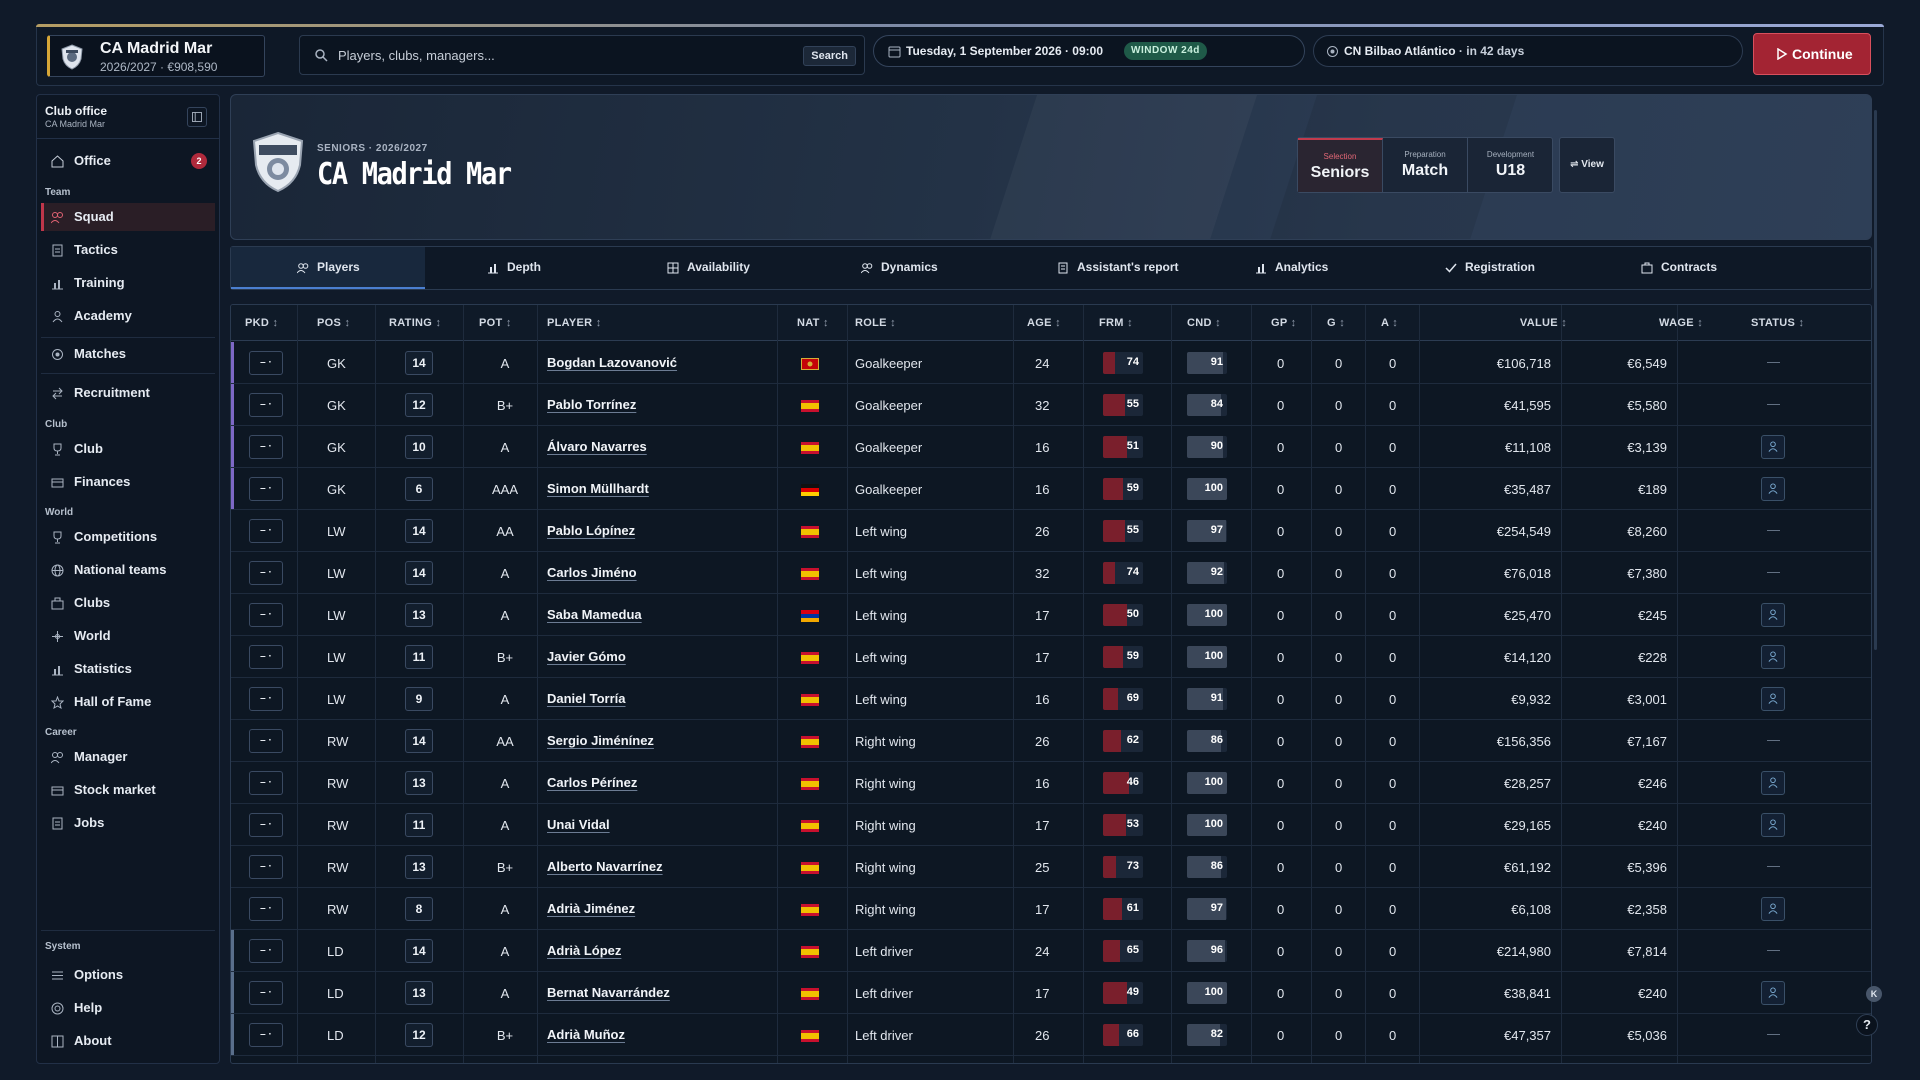 The height and width of the screenshot is (1080, 1920). Describe the element at coordinates (128, 1041) in the screenshot. I see `sidebar-item-about: About` at that location.